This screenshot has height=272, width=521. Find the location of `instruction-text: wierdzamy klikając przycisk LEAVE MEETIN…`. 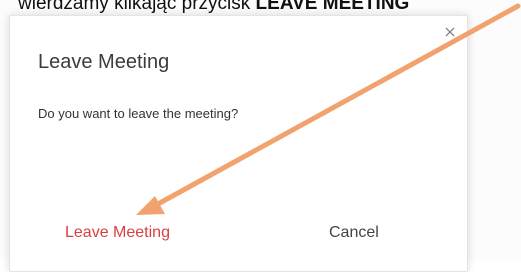

instruction-text: wierdzamy klikając przycisk LEAVE MEETIN… is located at coordinates (269, 8).